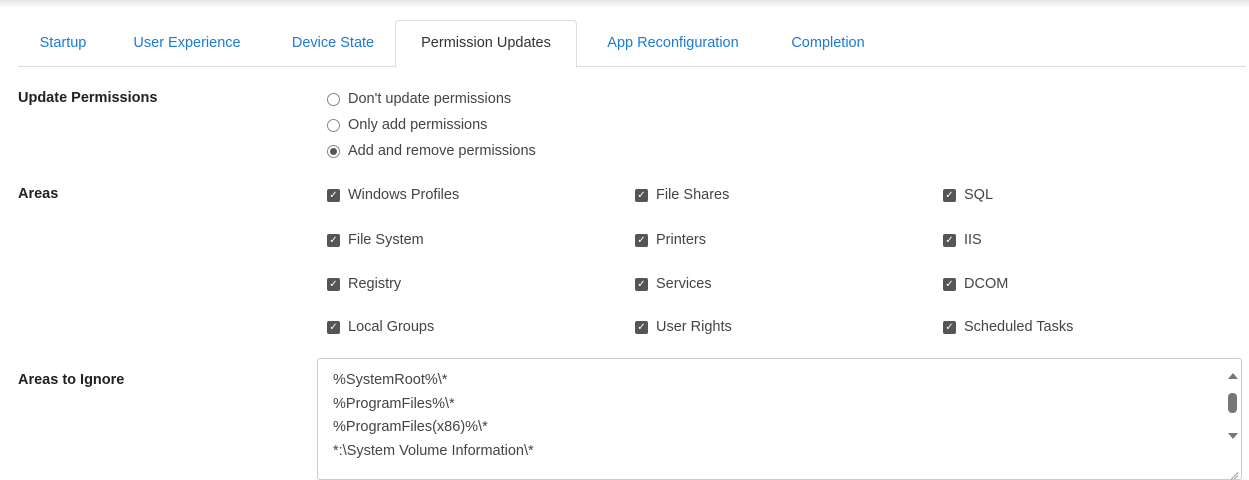 Image resolution: width=1249 pixels, height=480 pixels. I want to click on checkbox-label: Local Groups, so click(391, 327).